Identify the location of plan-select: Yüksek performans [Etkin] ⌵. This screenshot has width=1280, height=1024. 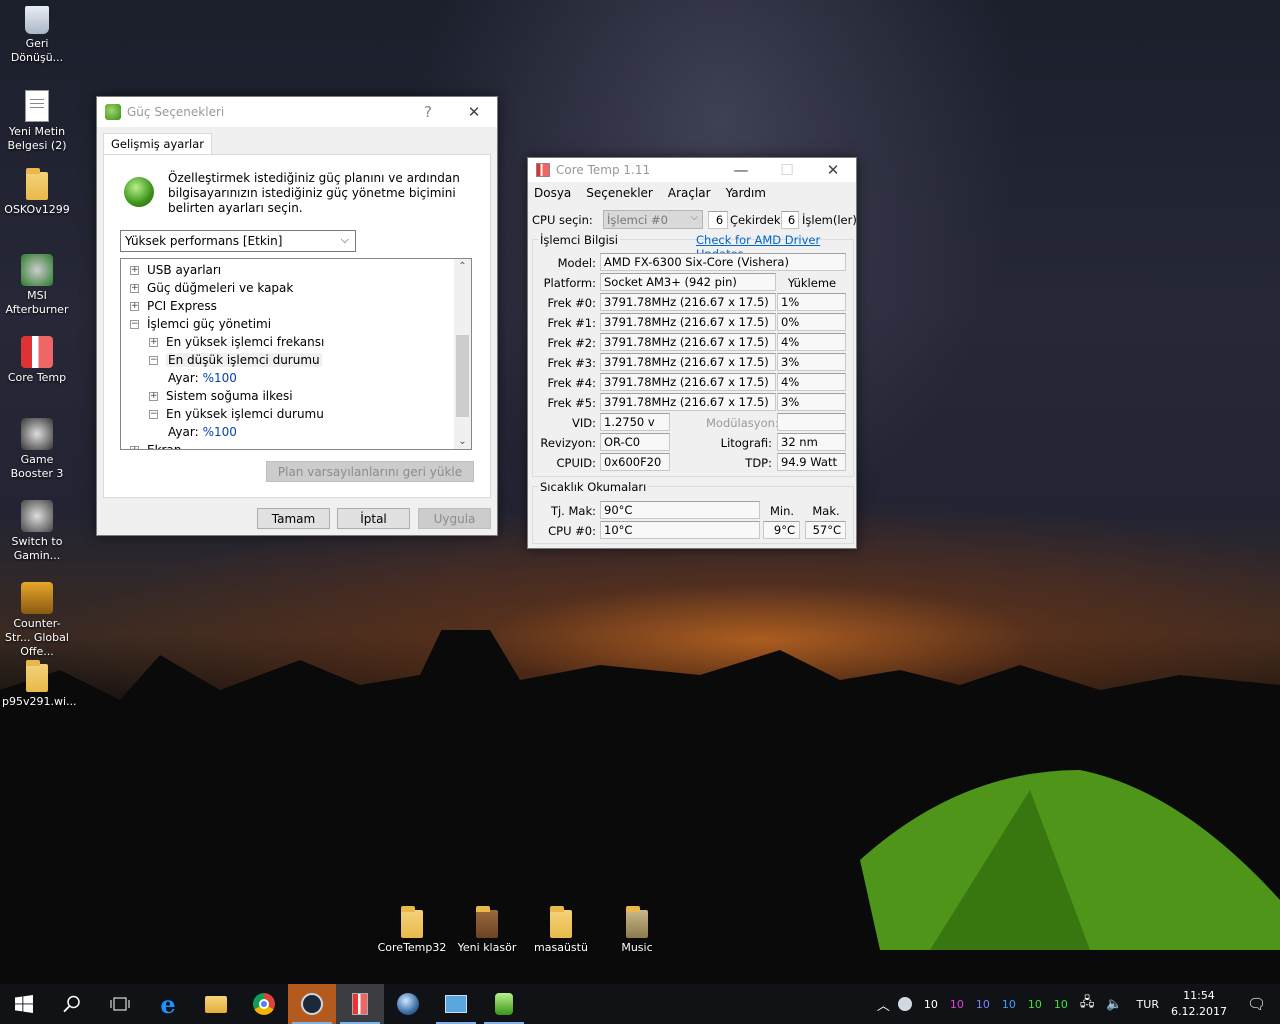
(238, 241).